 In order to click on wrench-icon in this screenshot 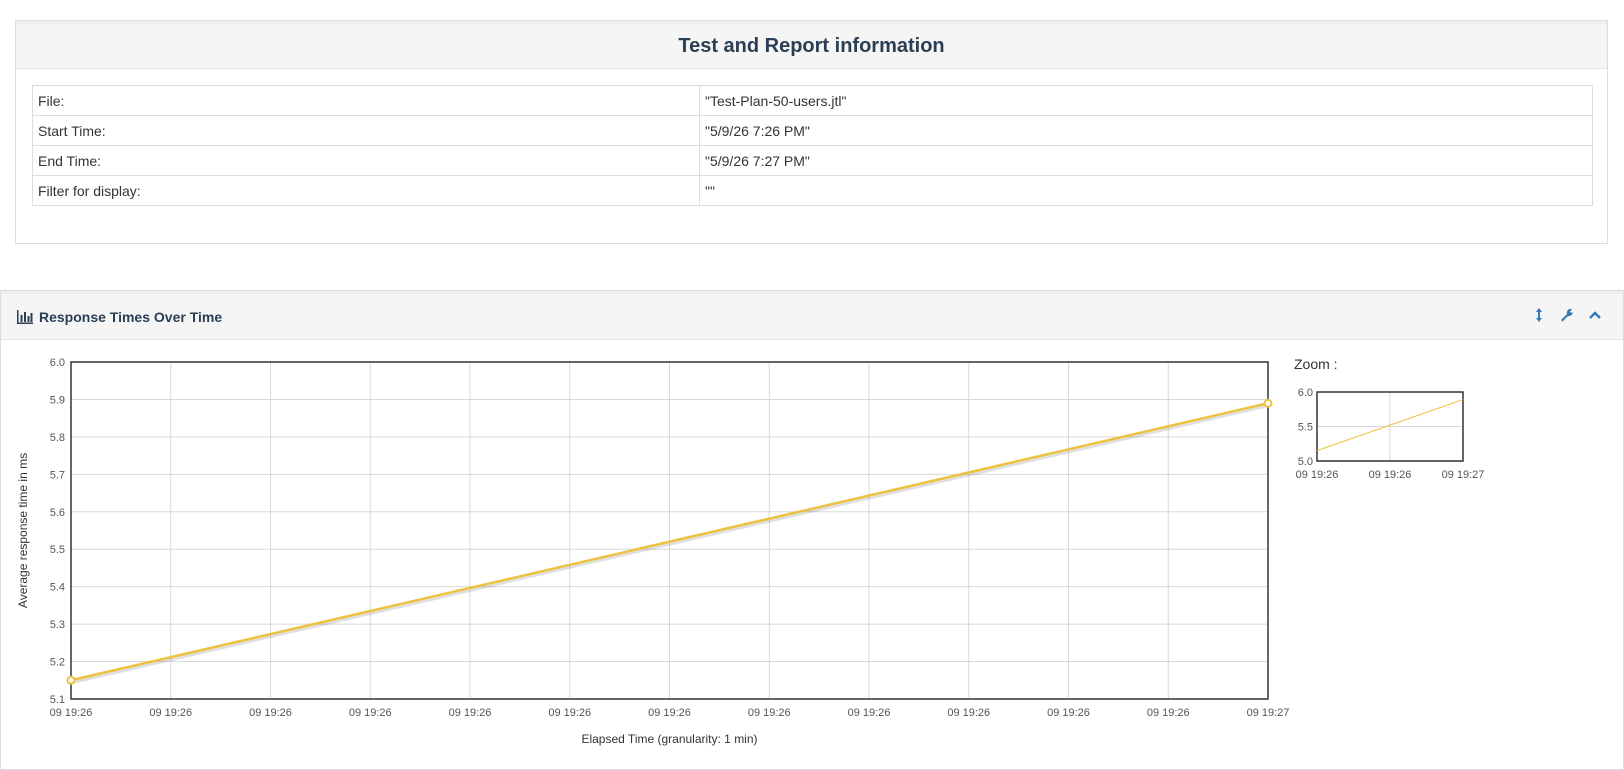, I will do `click(1567, 315)`.